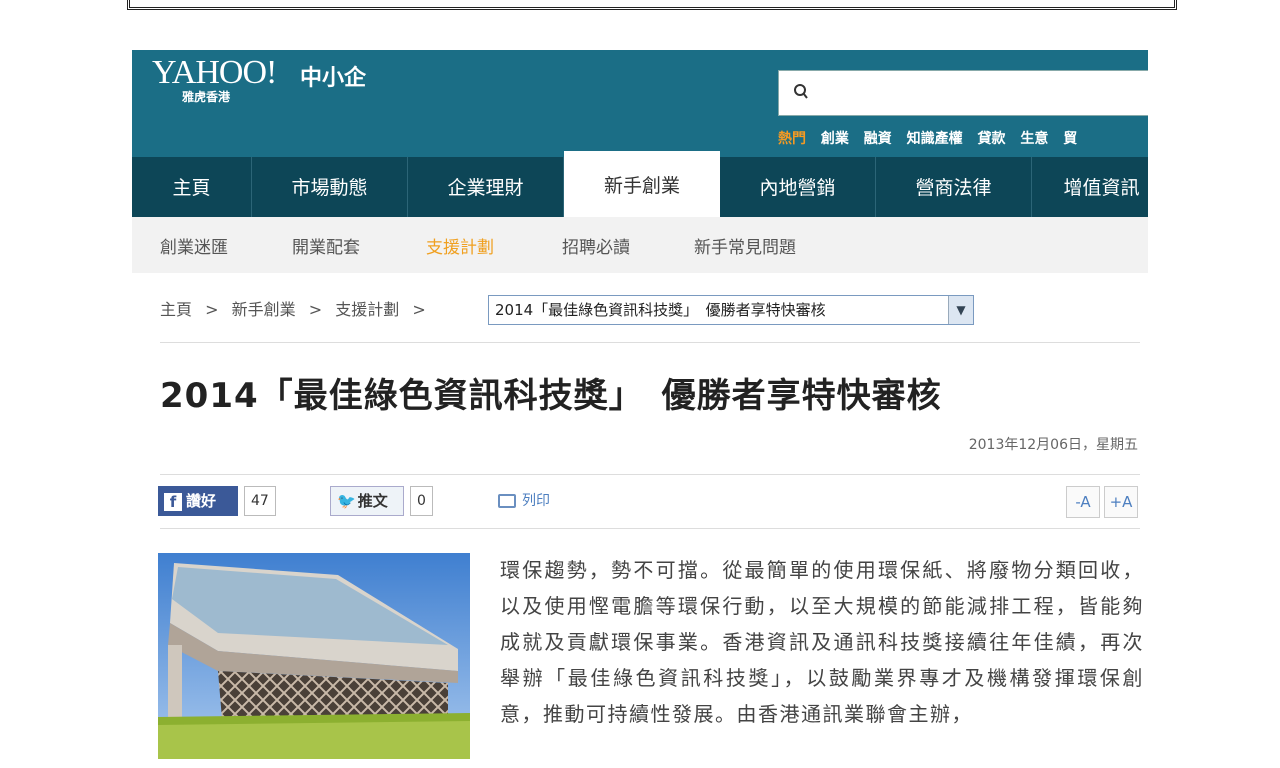  I want to click on chevron-down-icon: ▼, so click(960, 310).